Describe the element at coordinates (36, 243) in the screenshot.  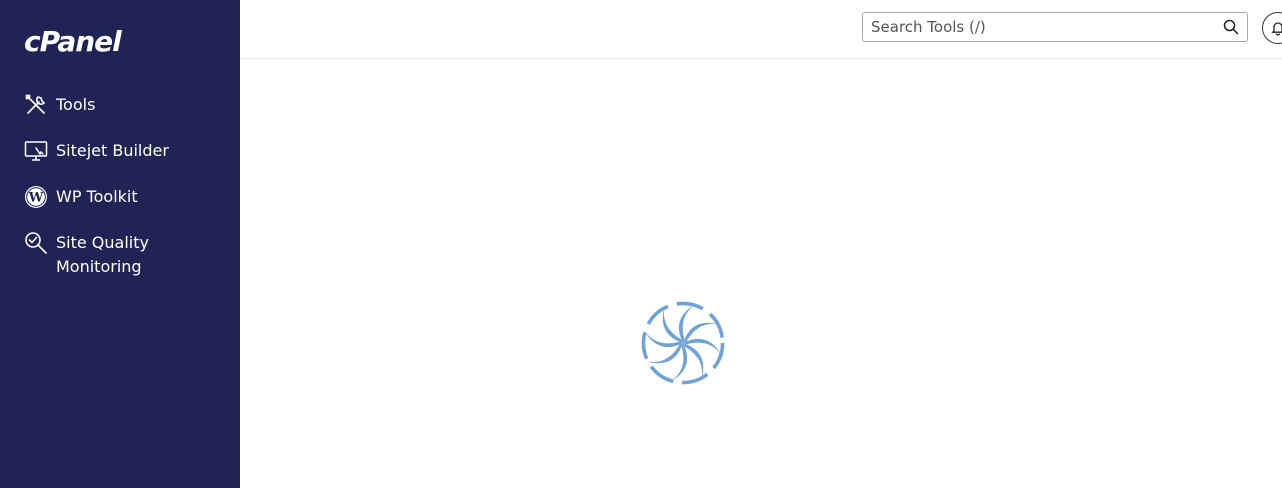
I see `magnifier-check-icon` at that location.